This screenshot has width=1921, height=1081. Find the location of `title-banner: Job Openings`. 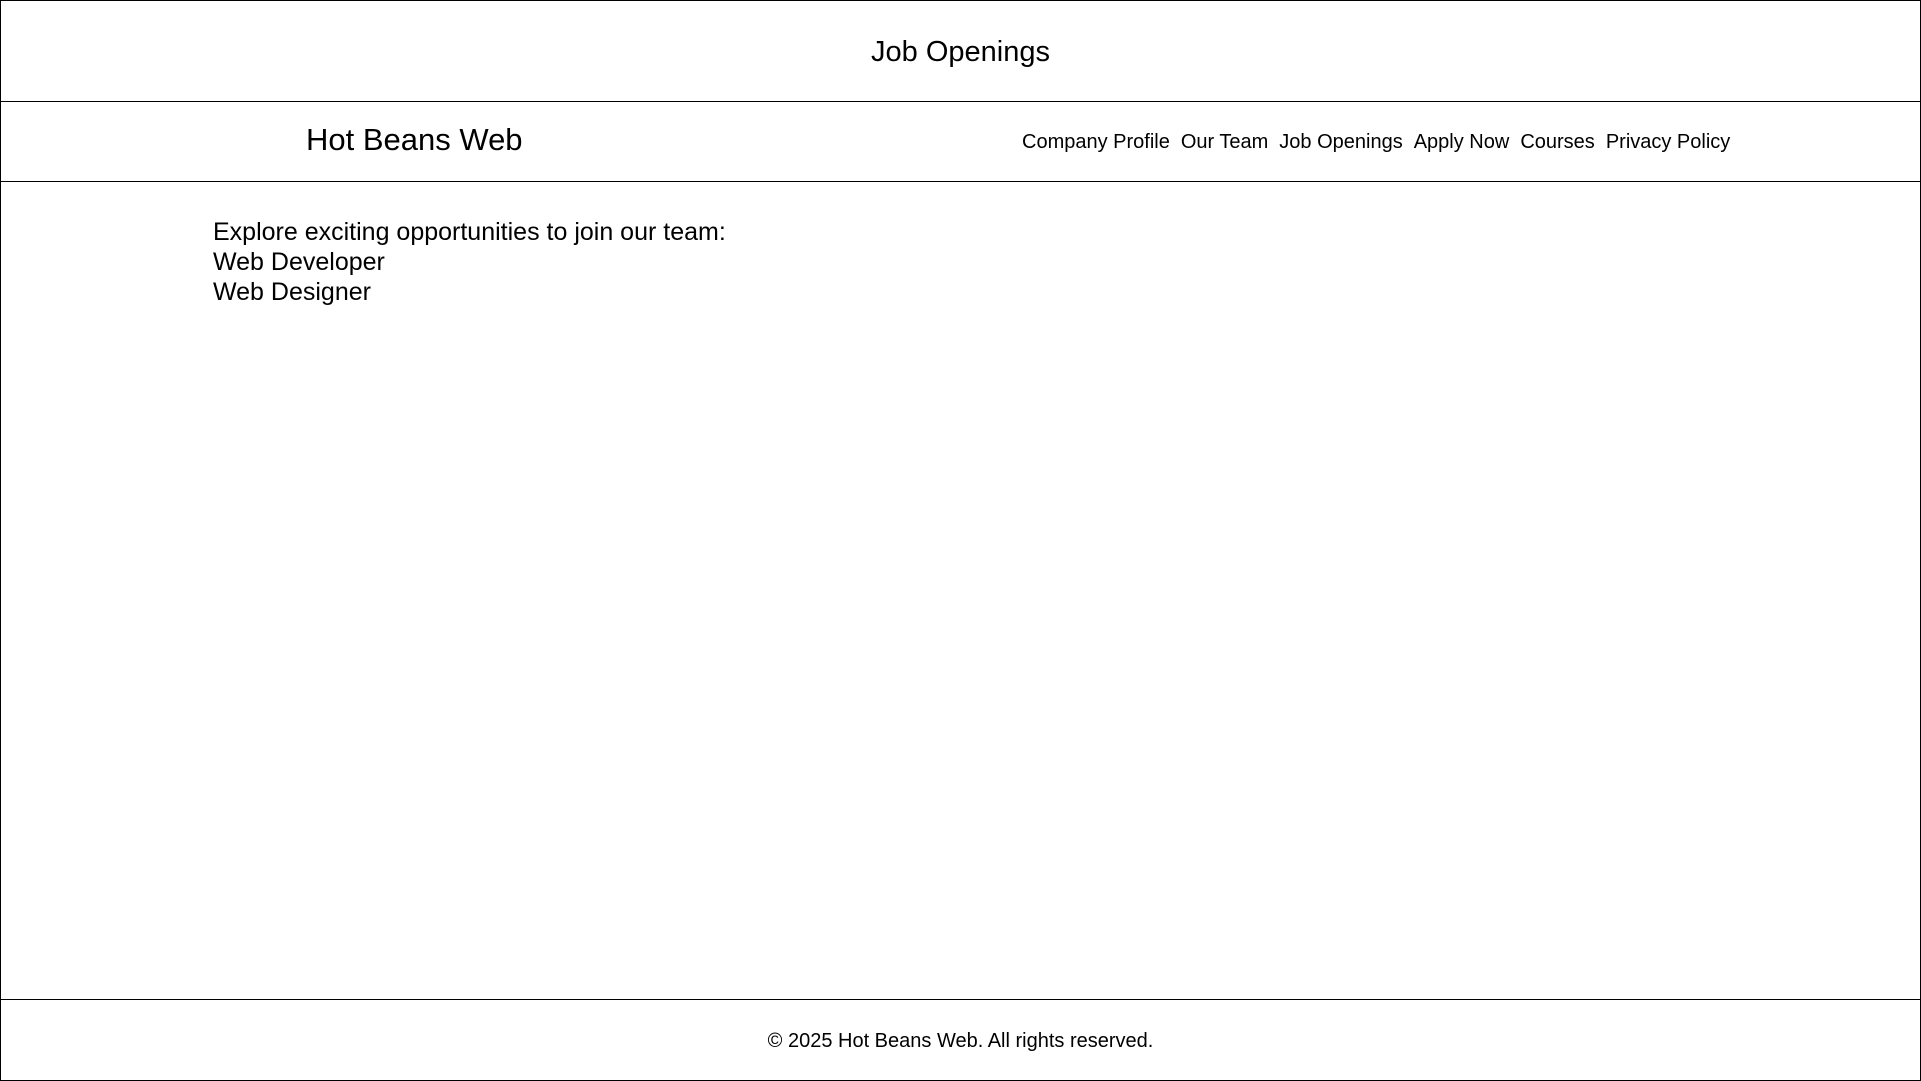

title-banner: Job Openings is located at coordinates (960, 51).